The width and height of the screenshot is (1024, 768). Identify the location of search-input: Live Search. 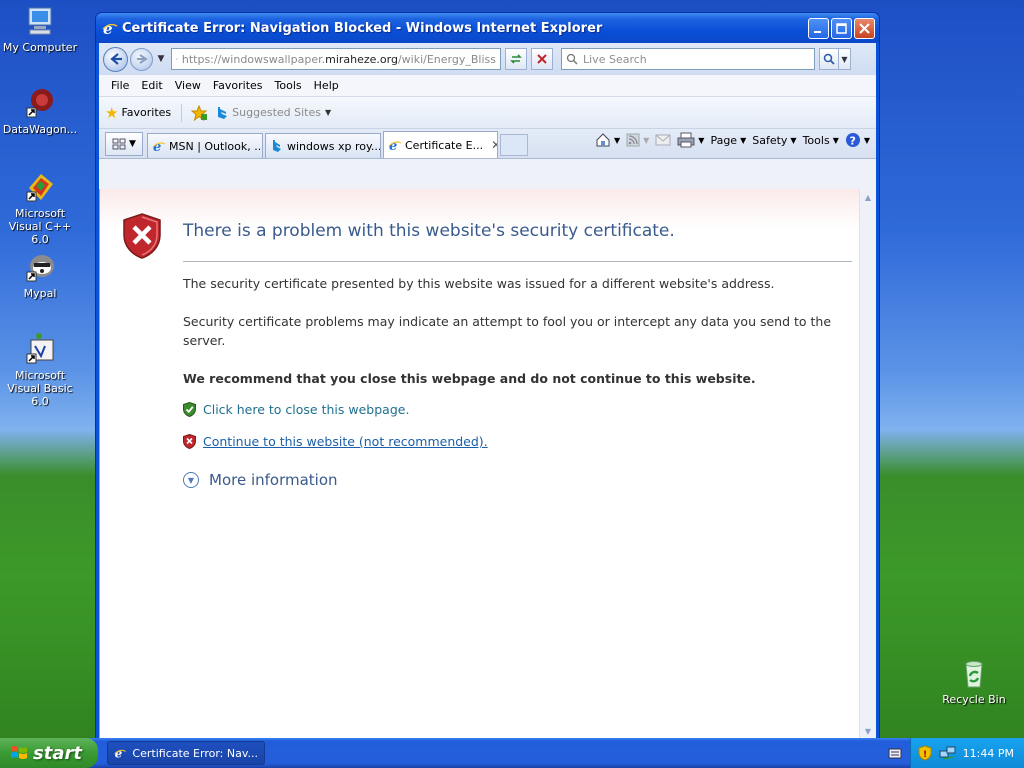
(688, 59).